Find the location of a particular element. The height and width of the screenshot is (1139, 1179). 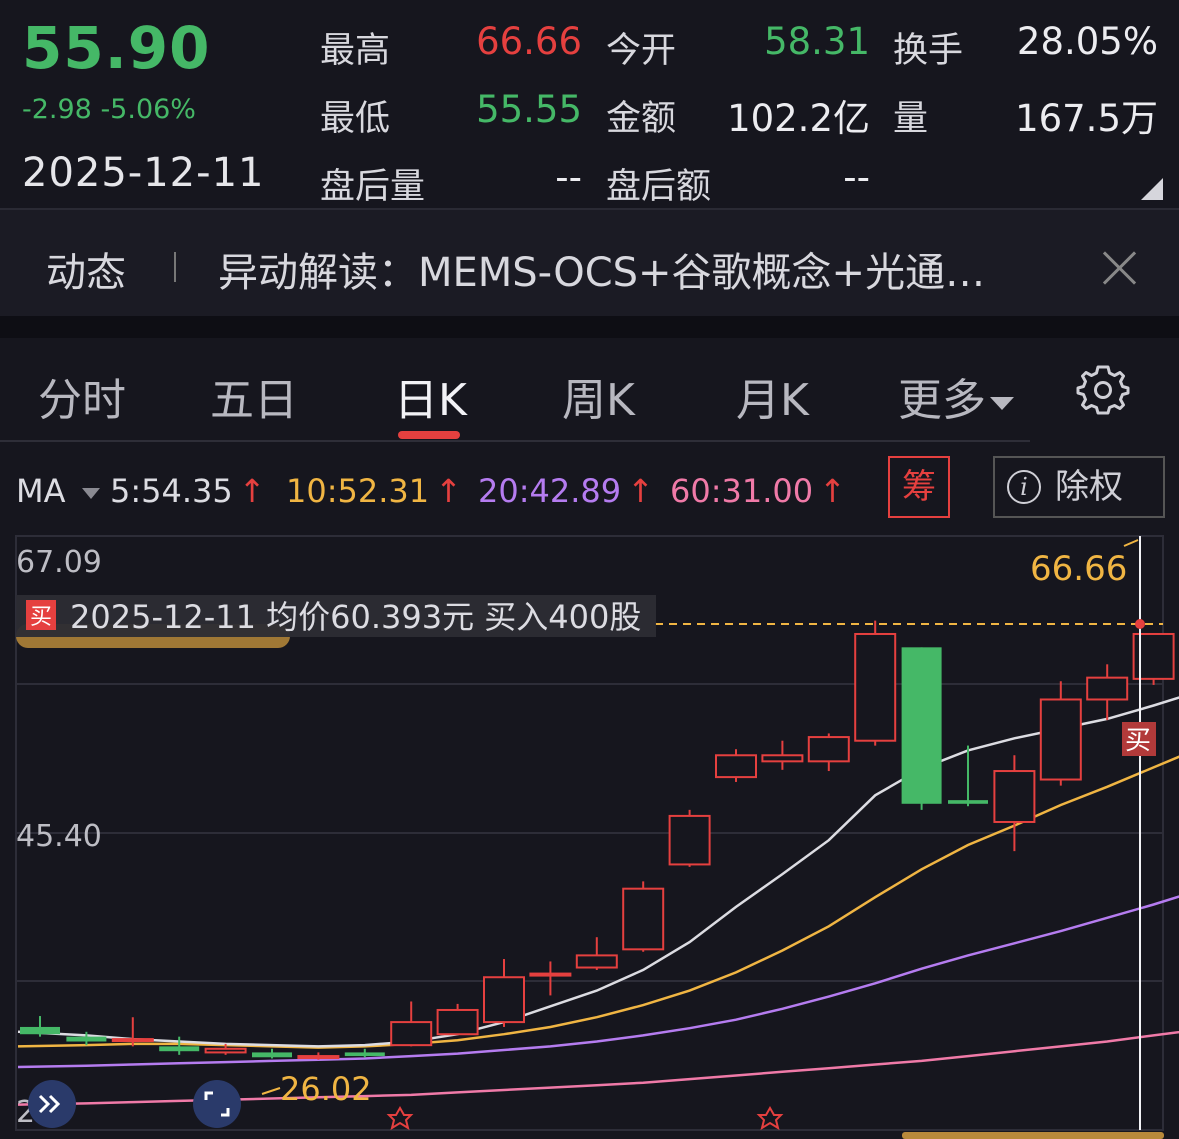

ma10-readout: 10:52.31 ↑ is located at coordinates (374, 491).